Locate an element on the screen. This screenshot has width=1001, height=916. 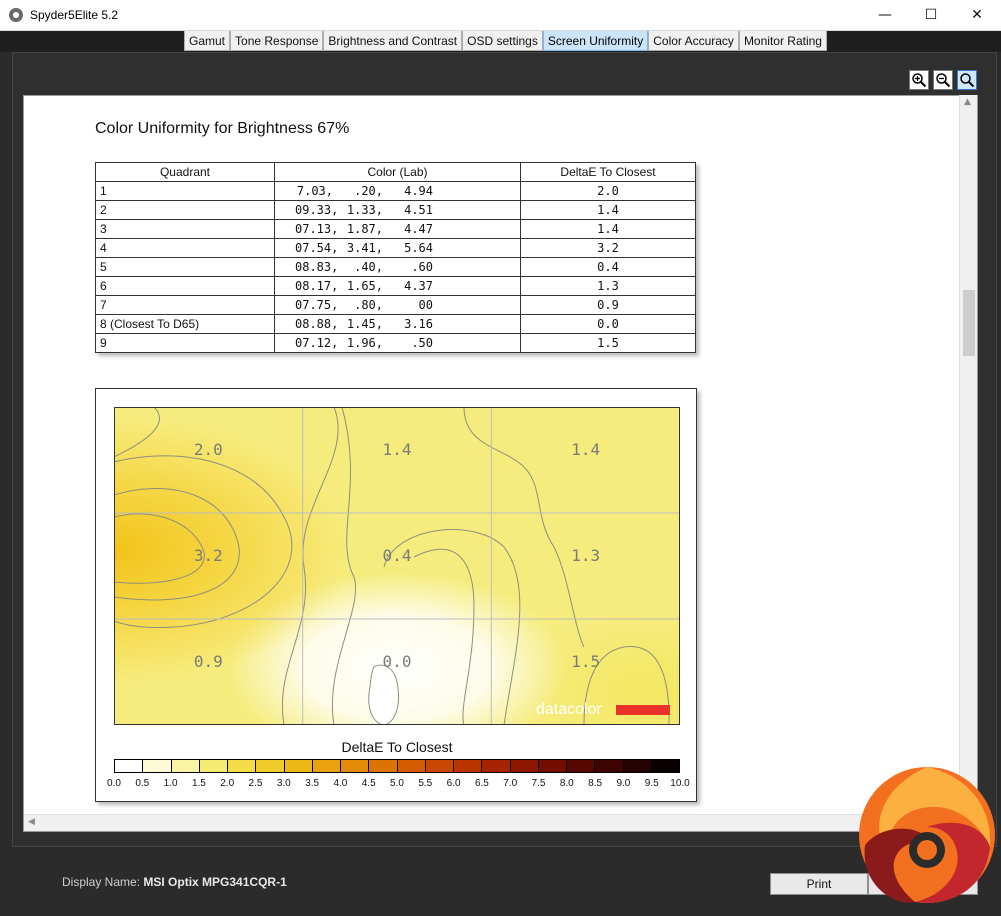
quadrant-value-label: 0.4 is located at coordinates (397, 555).